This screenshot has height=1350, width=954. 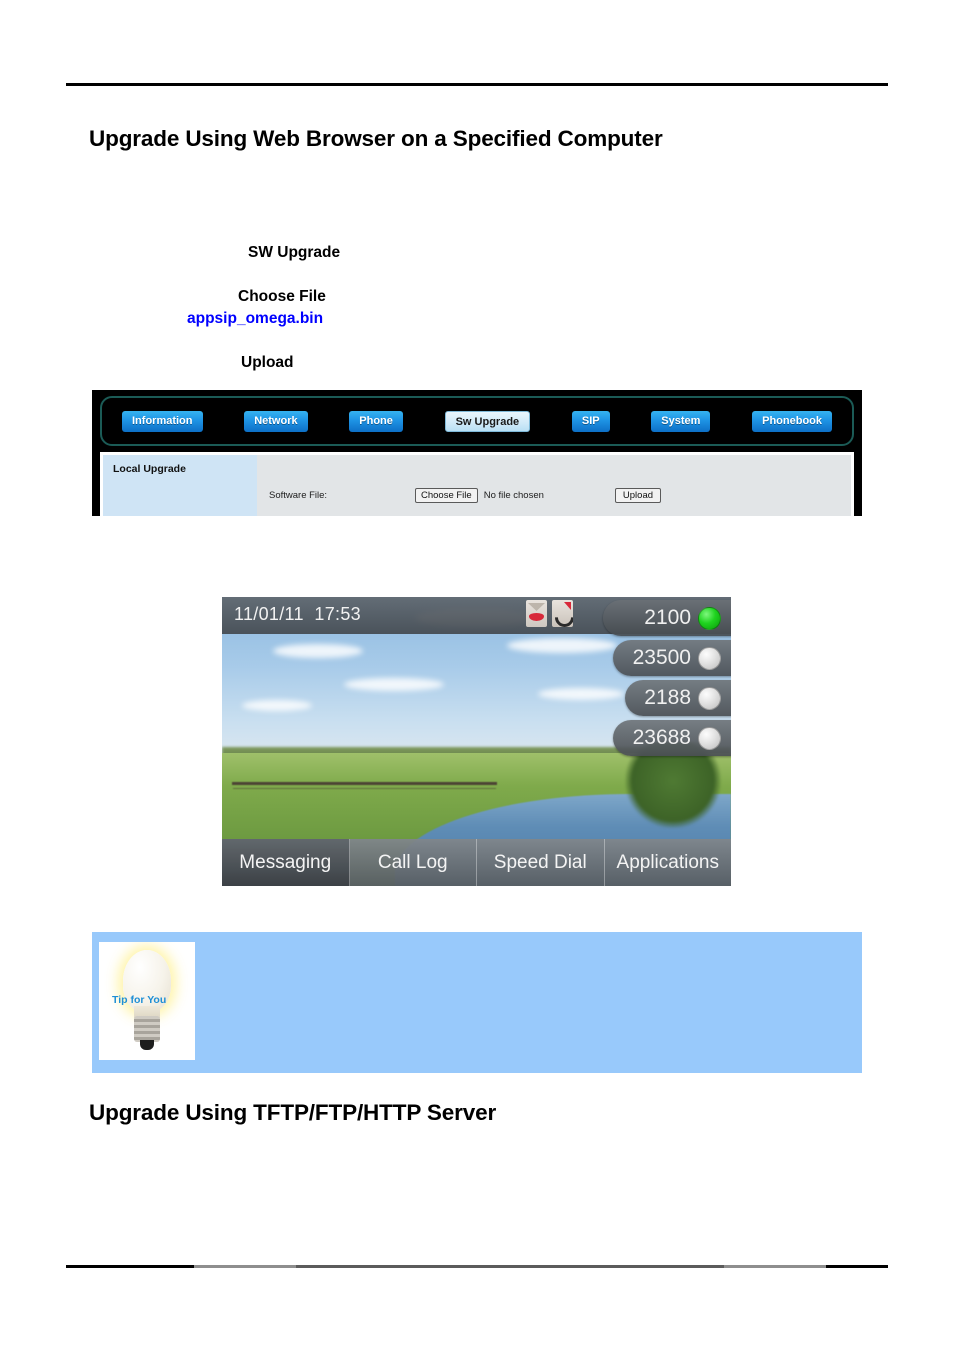 I want to click on page-footer-rule, so click(x=477, y=1266).